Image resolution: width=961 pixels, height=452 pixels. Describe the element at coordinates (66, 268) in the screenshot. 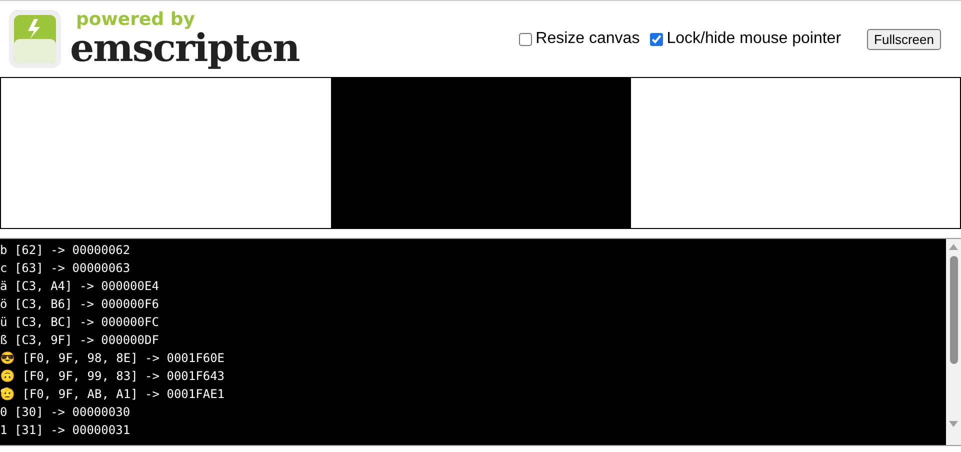

I see `output-line: c [63] -> 00000063` at that location.